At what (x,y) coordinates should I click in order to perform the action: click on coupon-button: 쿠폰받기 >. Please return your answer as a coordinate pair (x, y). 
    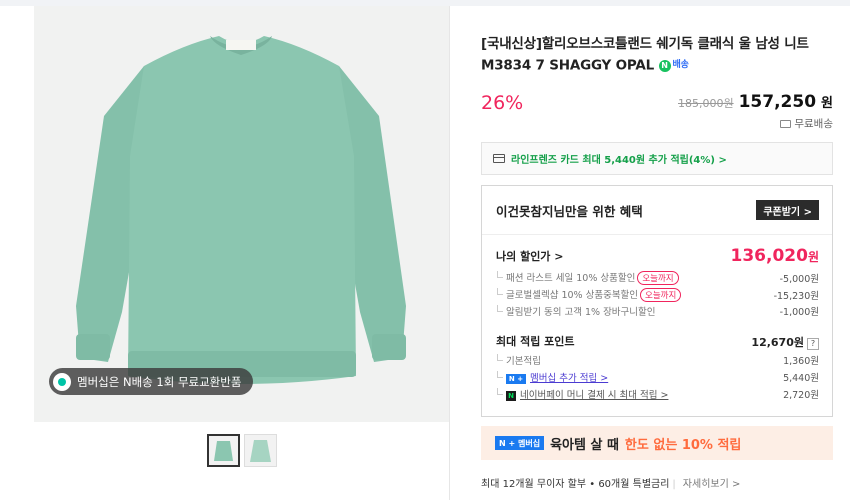
    Looking at the image, I should click on (787, 210).